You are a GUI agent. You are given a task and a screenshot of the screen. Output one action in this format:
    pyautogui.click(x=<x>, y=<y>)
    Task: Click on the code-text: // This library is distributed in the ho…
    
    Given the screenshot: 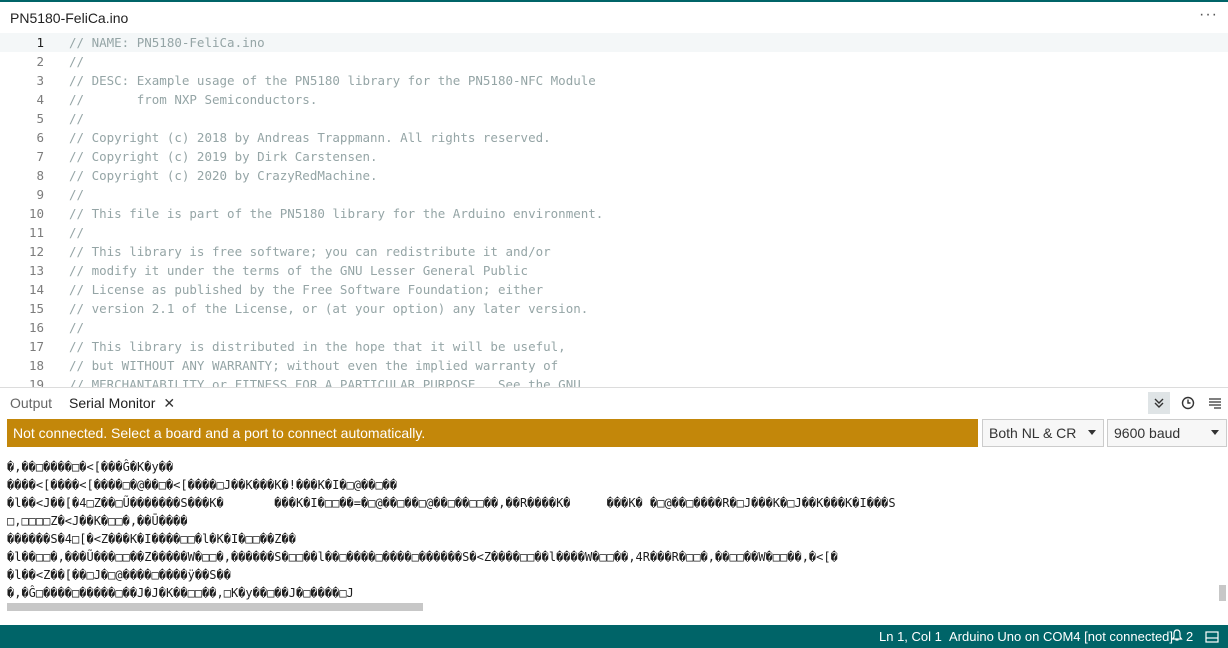 What is the action you would take?
    pyautogui.click(x=317, y=346)
    